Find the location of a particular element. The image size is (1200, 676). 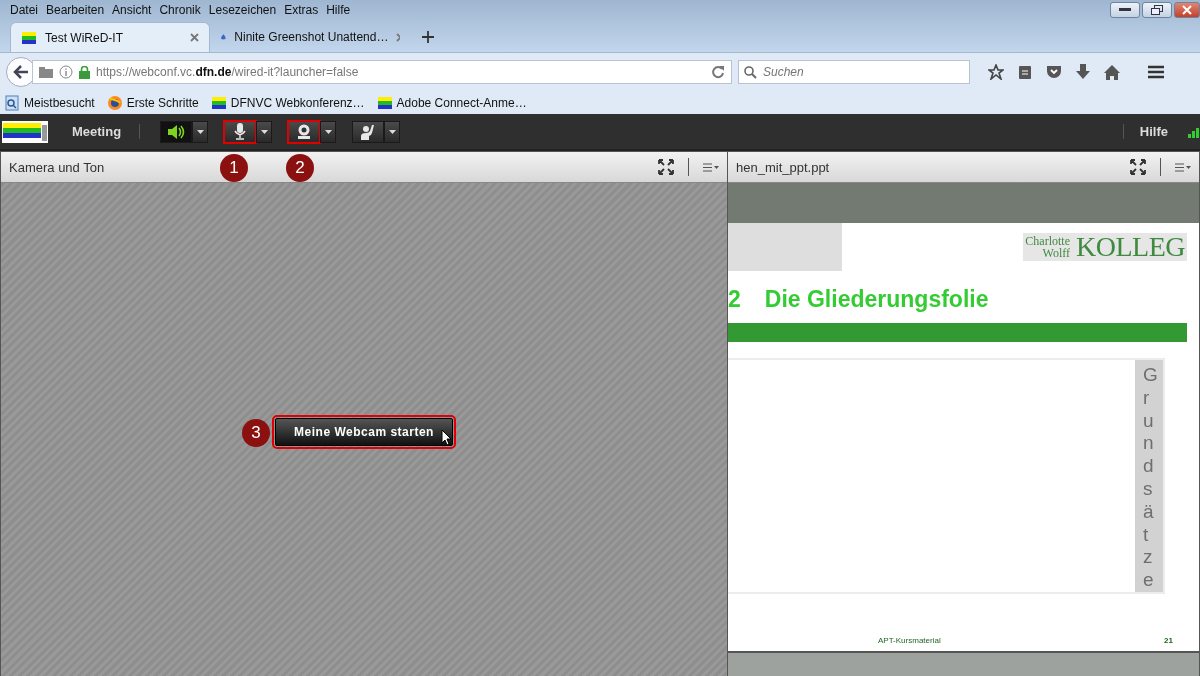

menu-icon is located at coordinates (1156, 72).